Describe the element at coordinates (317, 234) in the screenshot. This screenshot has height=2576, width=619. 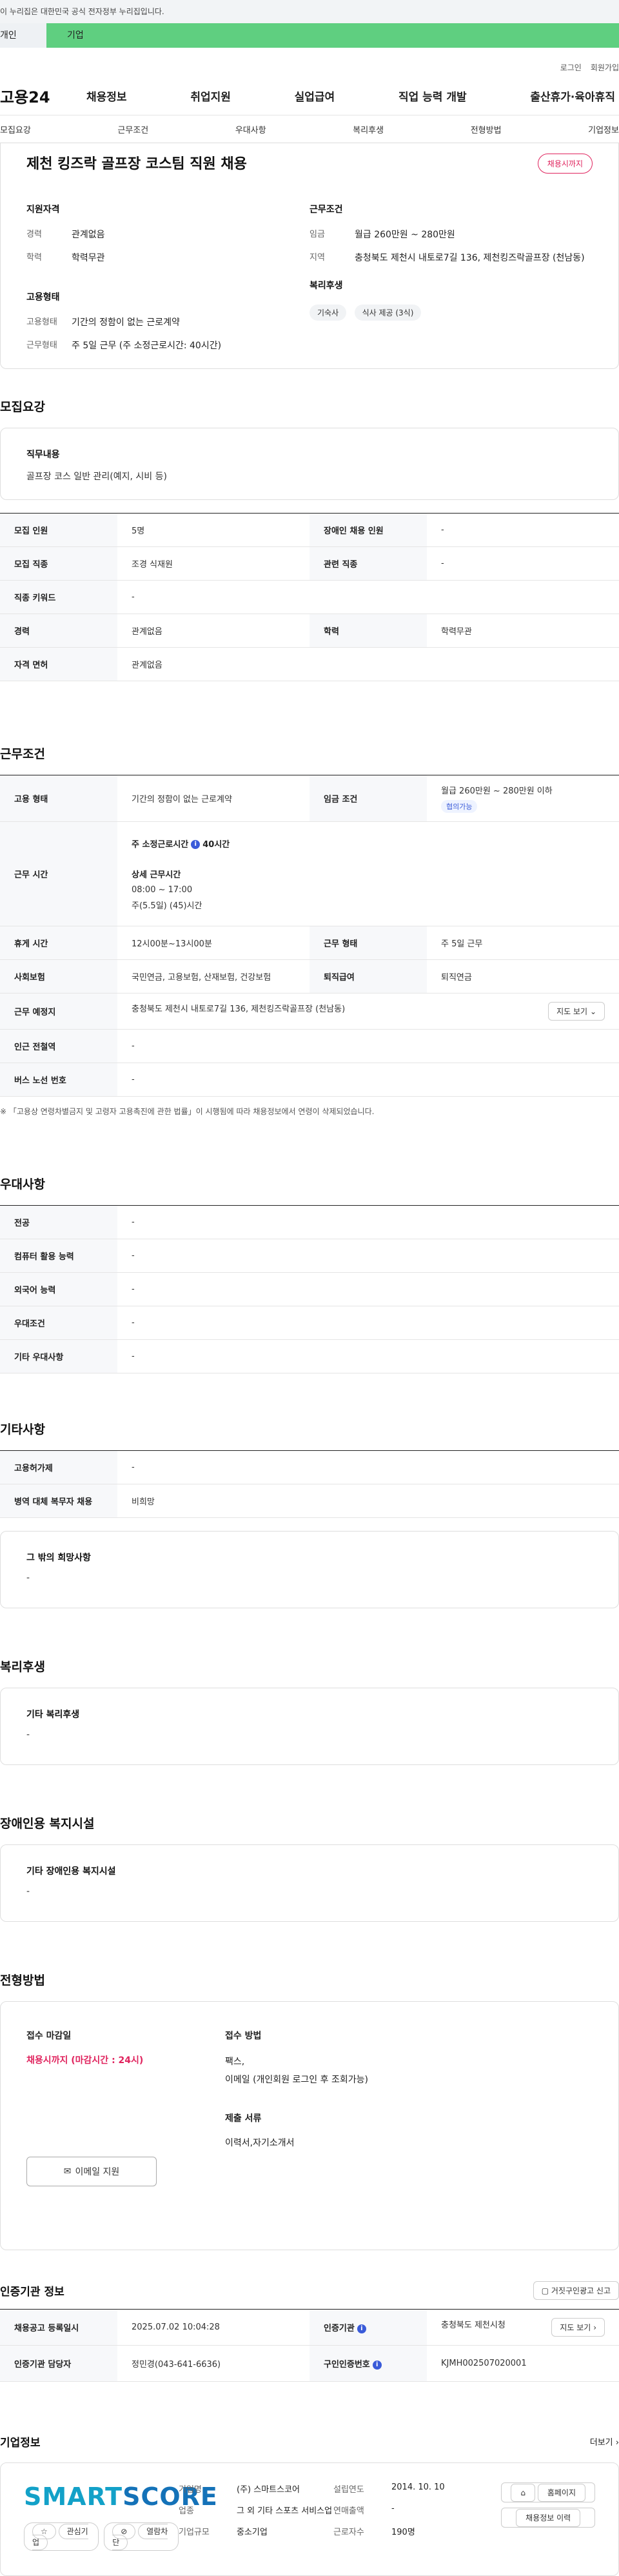
I see `wage-label: 임금` at that location.